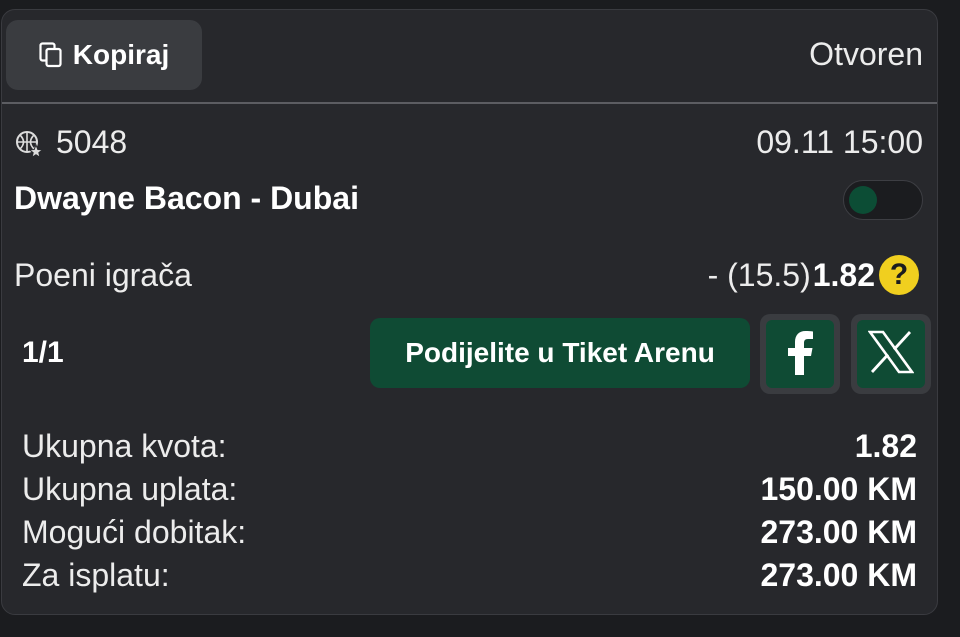 This screenshot has width=960, height=637. What do you see at coordinates (469, 103) in the screenshot?
I see `header-divider` at bounding box center [469, 103].